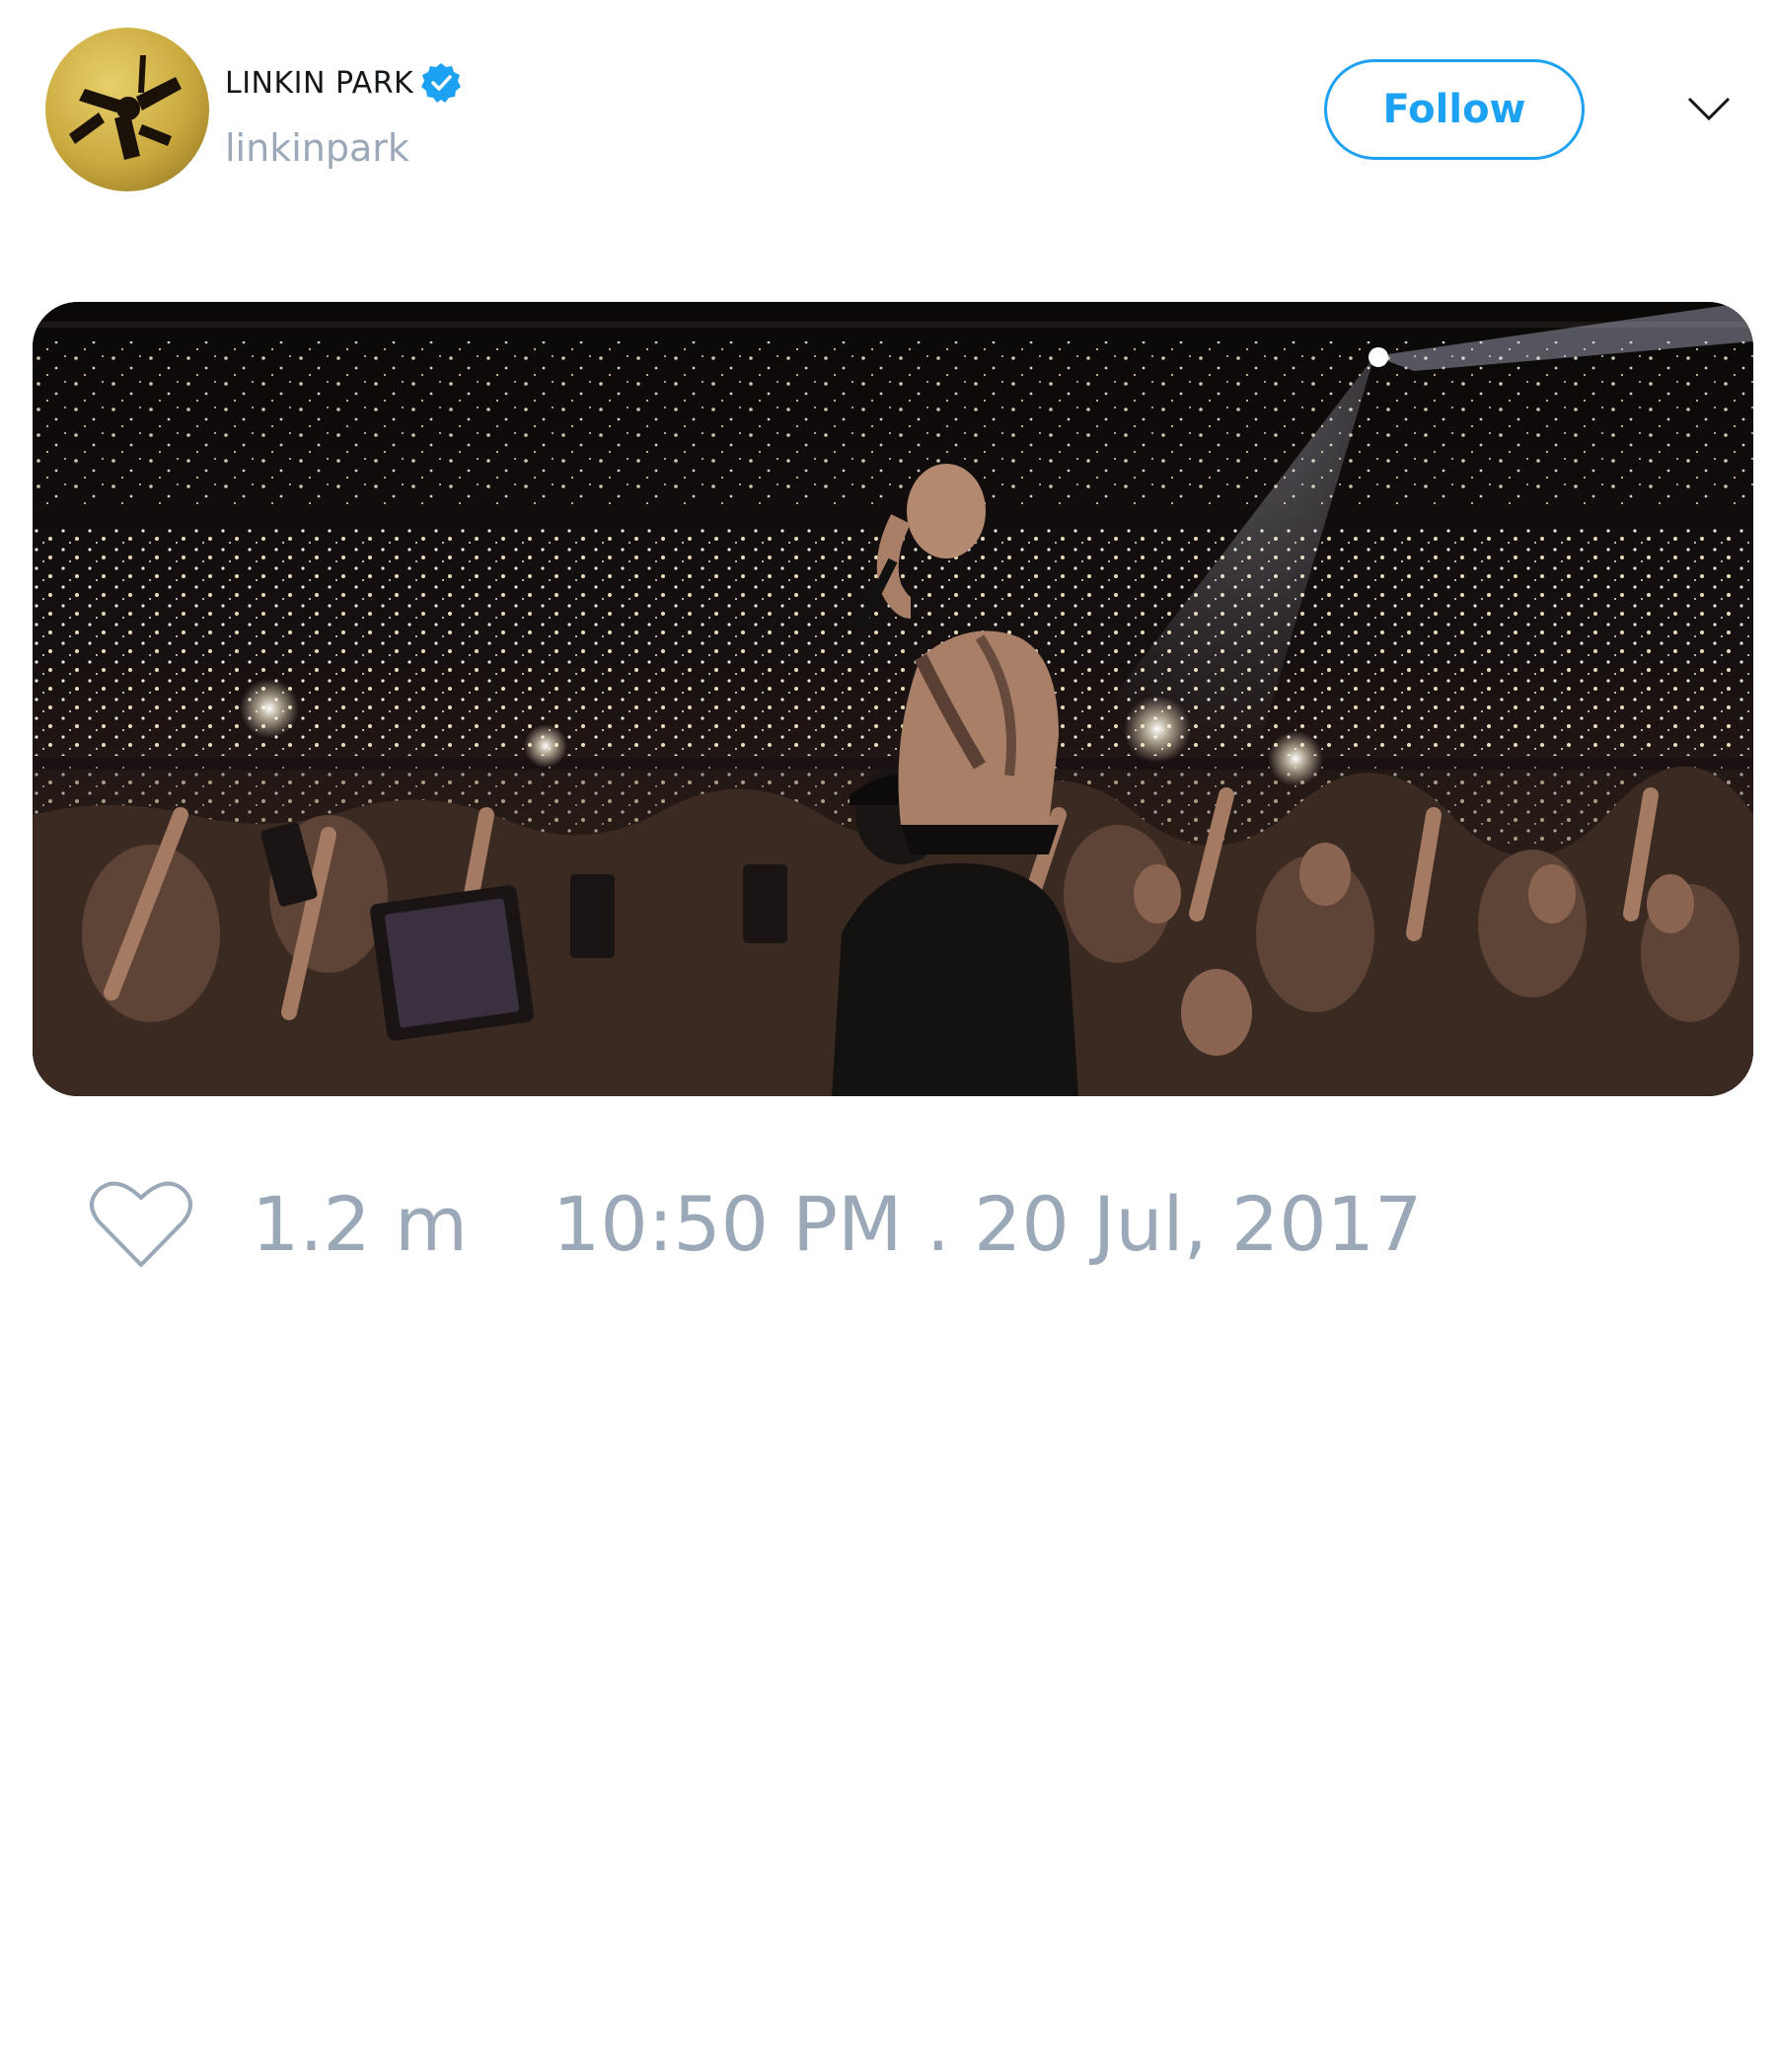 The image size is (1776, 2072). I want to click on avatar, so click(127, 110).